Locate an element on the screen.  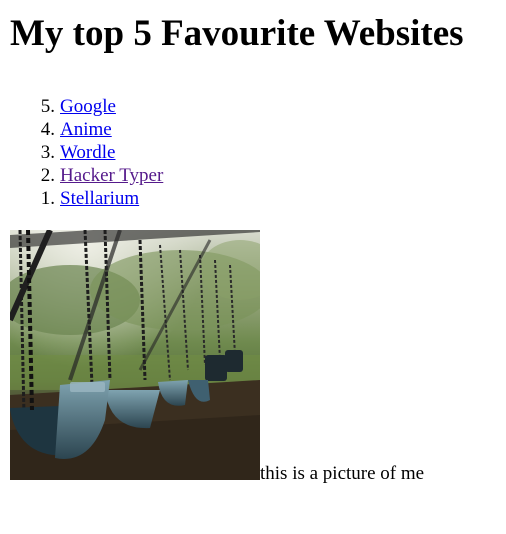
list-item: 2. Hacker Typer is located at coordinates (258, 175).